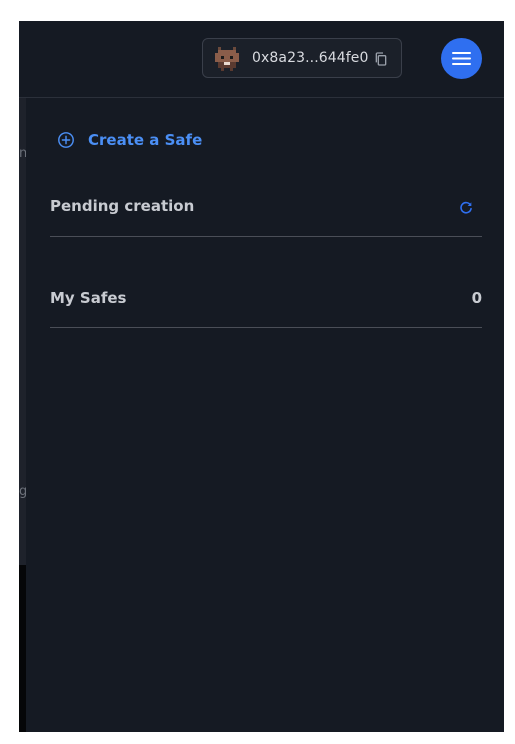 The height and width of the screenshot is (744, 515). What do you see at coordinates (227, 59) in the screenshot?
I see `robot-avatar-icon` at bounding box center [227, 59].